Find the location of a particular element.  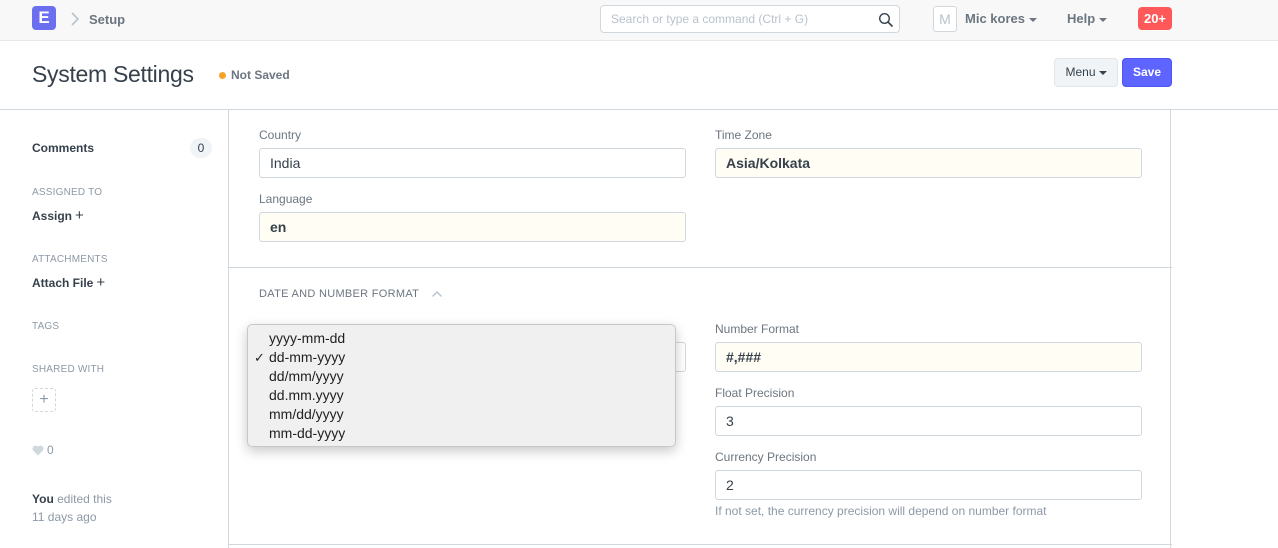

edit-text: edited this is located at coordinates (84, 499).